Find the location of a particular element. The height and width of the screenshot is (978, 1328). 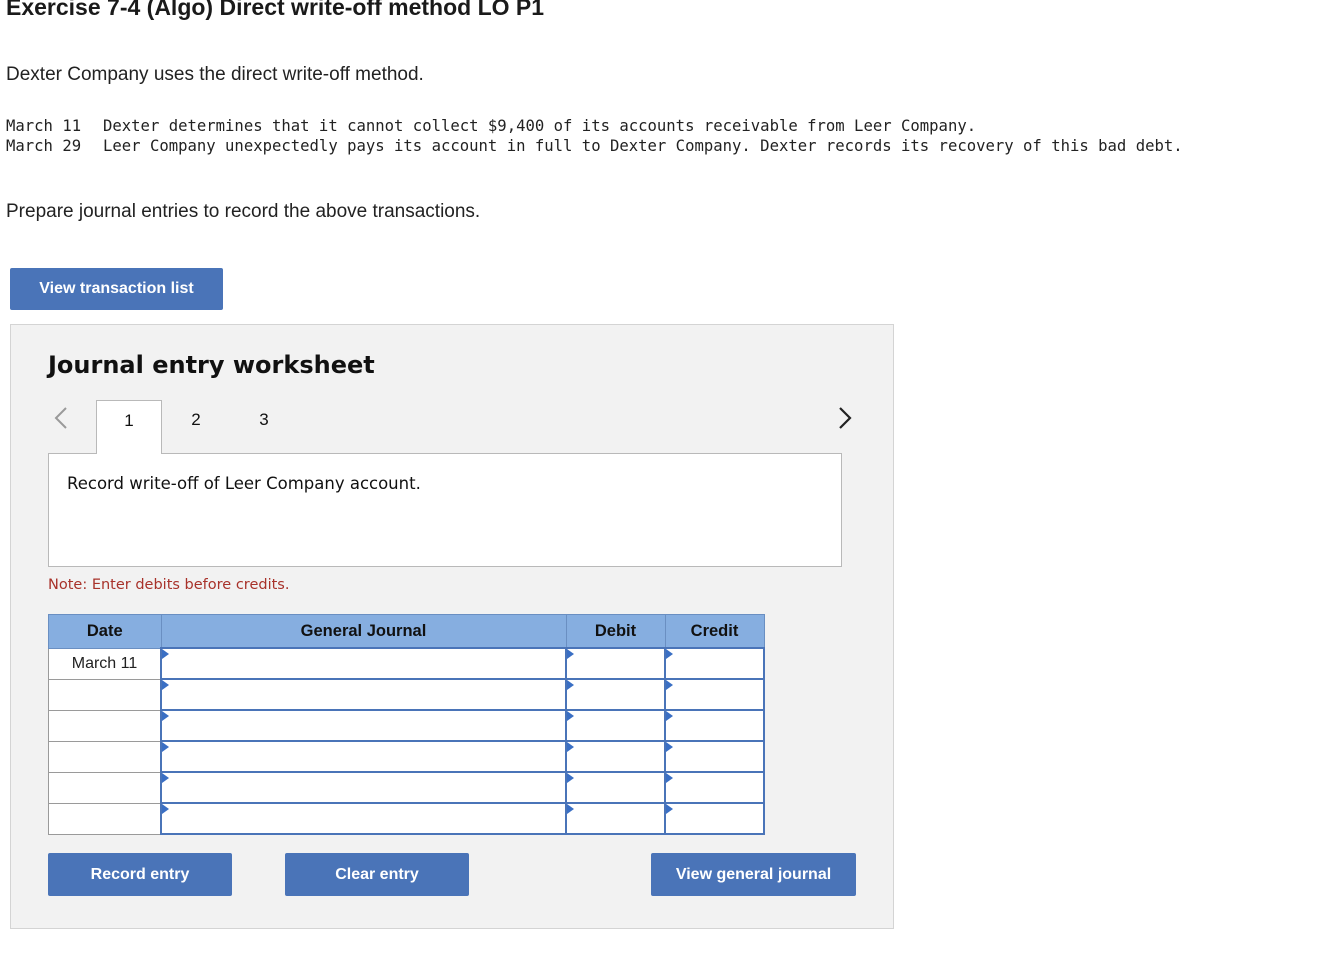

date-cell: March 11 is located at coordinates (105, 663).